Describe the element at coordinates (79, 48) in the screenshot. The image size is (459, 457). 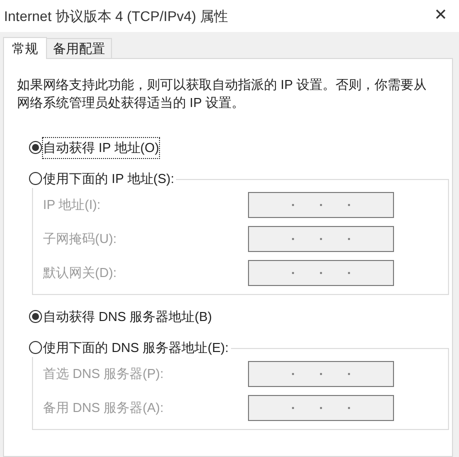
I see `tab: 备用配置` at that location.